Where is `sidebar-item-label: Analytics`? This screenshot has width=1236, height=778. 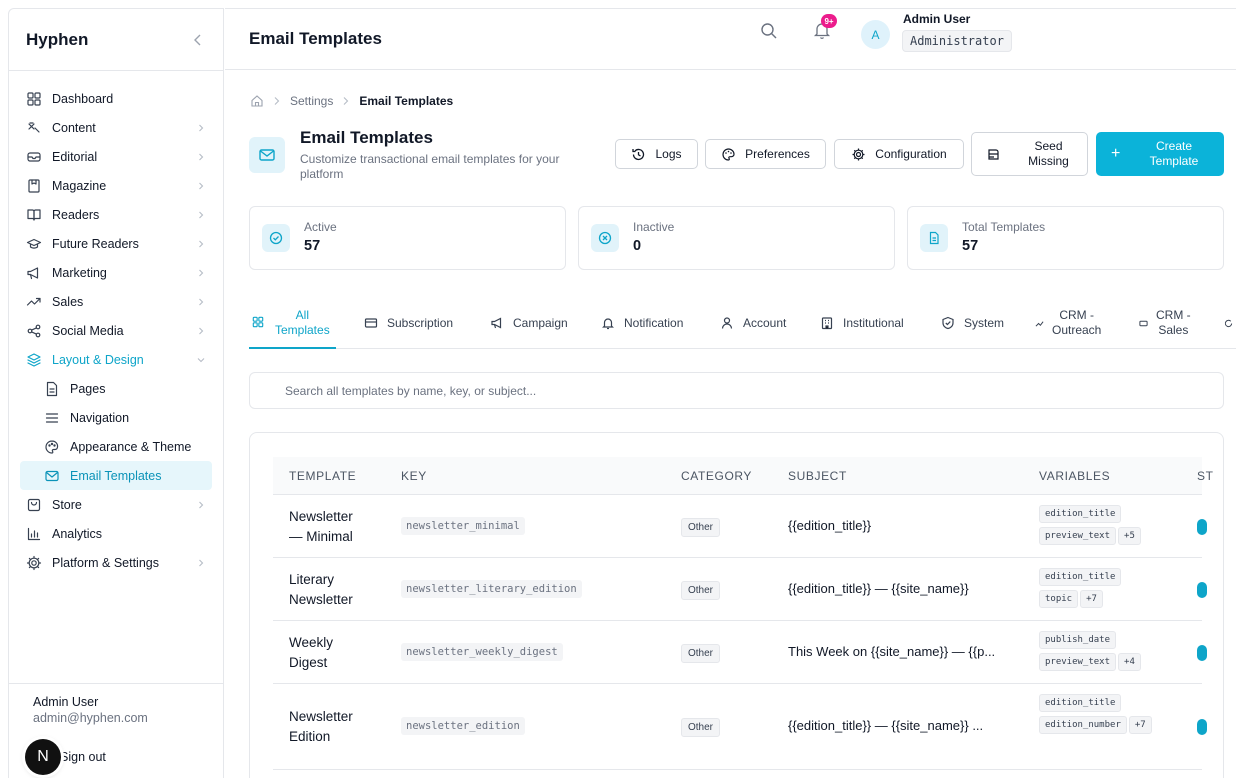 sidebar-item-label: Analytics is located at coordinates (77, 533).